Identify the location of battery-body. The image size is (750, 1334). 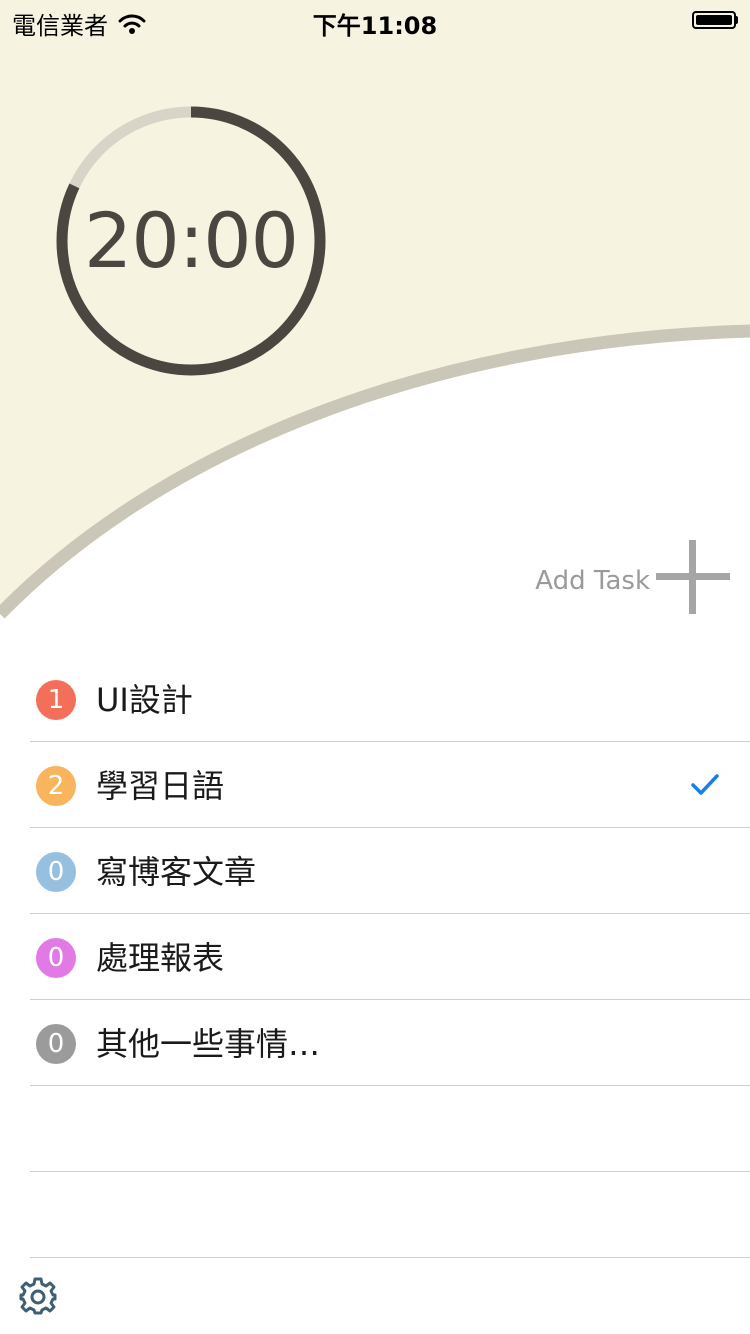
(714, 20).